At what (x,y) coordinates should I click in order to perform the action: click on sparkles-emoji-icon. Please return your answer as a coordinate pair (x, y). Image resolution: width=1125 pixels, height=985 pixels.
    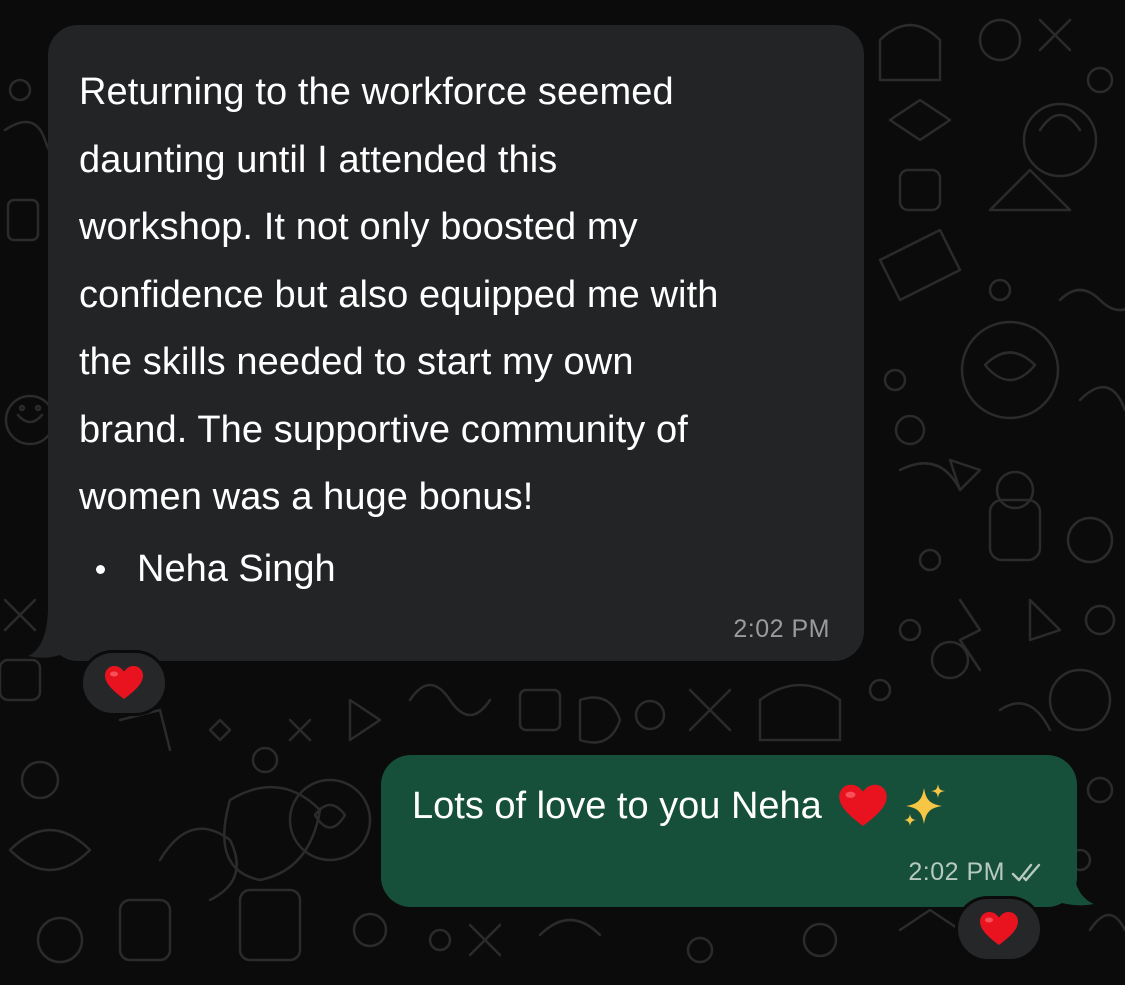
    Looking at the image, I should click on (924, 805).